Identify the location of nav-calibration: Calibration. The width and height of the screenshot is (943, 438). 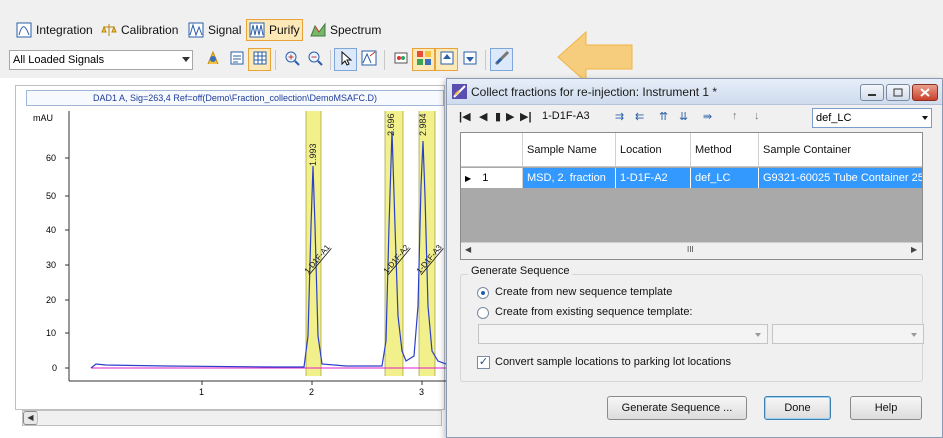
(139, 30).